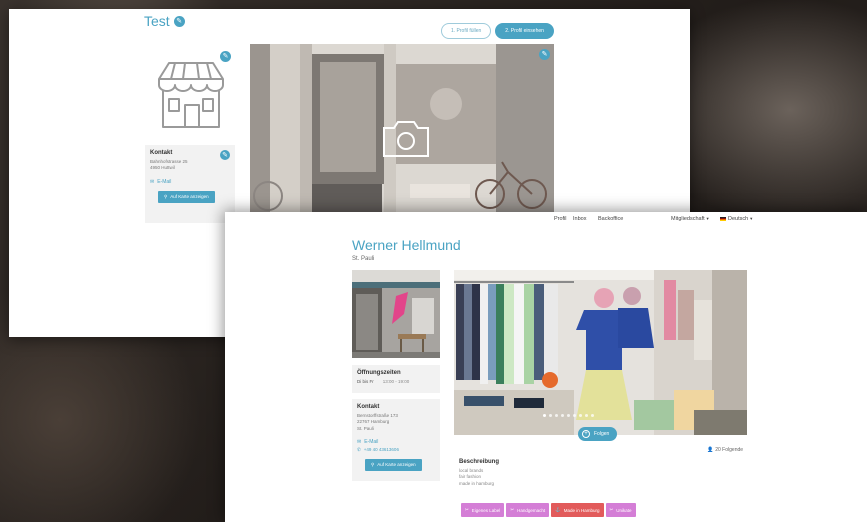 This screenshot has height=522, width=867. I want to click on follower-count: 👤 20 Folgende, so click(725, 450).